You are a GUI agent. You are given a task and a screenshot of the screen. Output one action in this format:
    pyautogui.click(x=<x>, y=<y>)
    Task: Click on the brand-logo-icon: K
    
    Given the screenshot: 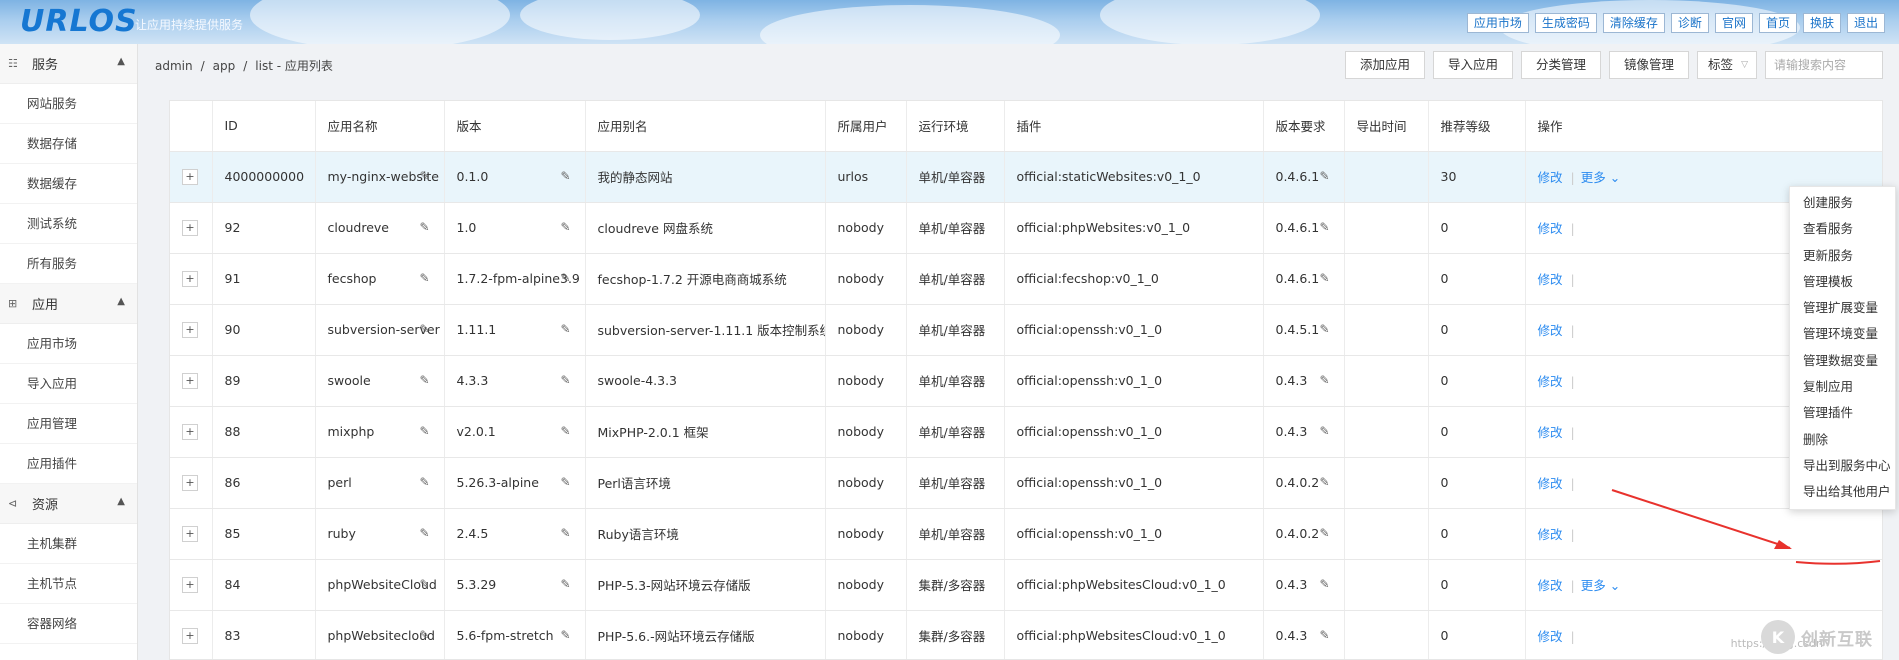 What is the action you would take?
    pyautogui.click(x=1778, y=637)
    